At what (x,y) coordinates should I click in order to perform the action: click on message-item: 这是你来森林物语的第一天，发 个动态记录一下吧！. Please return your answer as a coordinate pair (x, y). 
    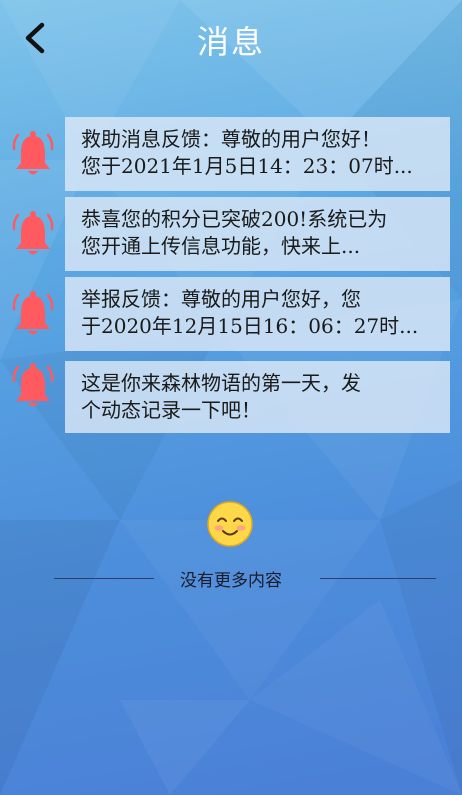
    Looking at the image, I should click on (231, 398).